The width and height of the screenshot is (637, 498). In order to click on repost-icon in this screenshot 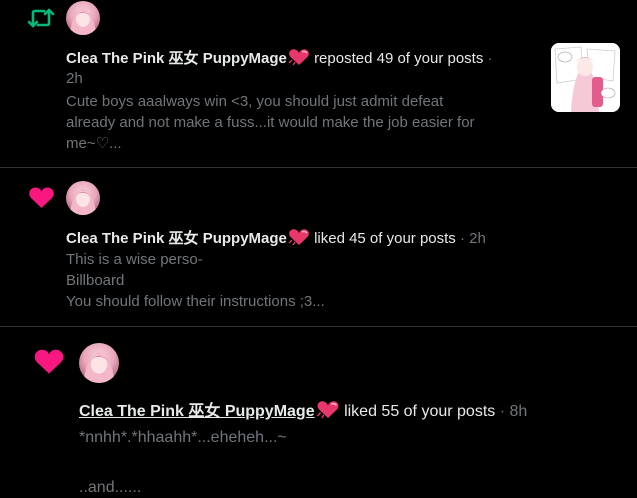, I will do `click(41, 18)`.